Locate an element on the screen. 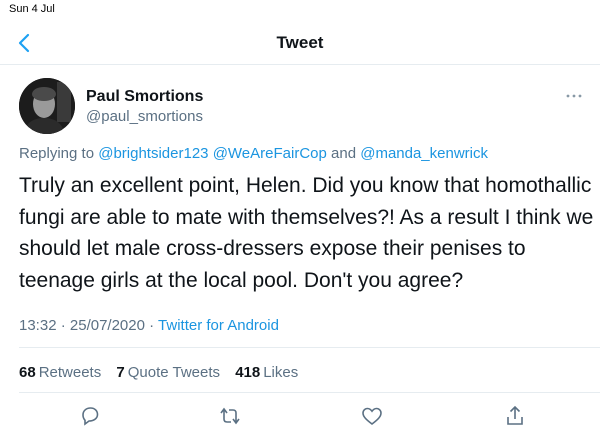 This screenshot has width=600, height=433. tweet-stats: 68 Retweets 7 Quote Tweets 418 Likes is located at coordinates (164, 372).